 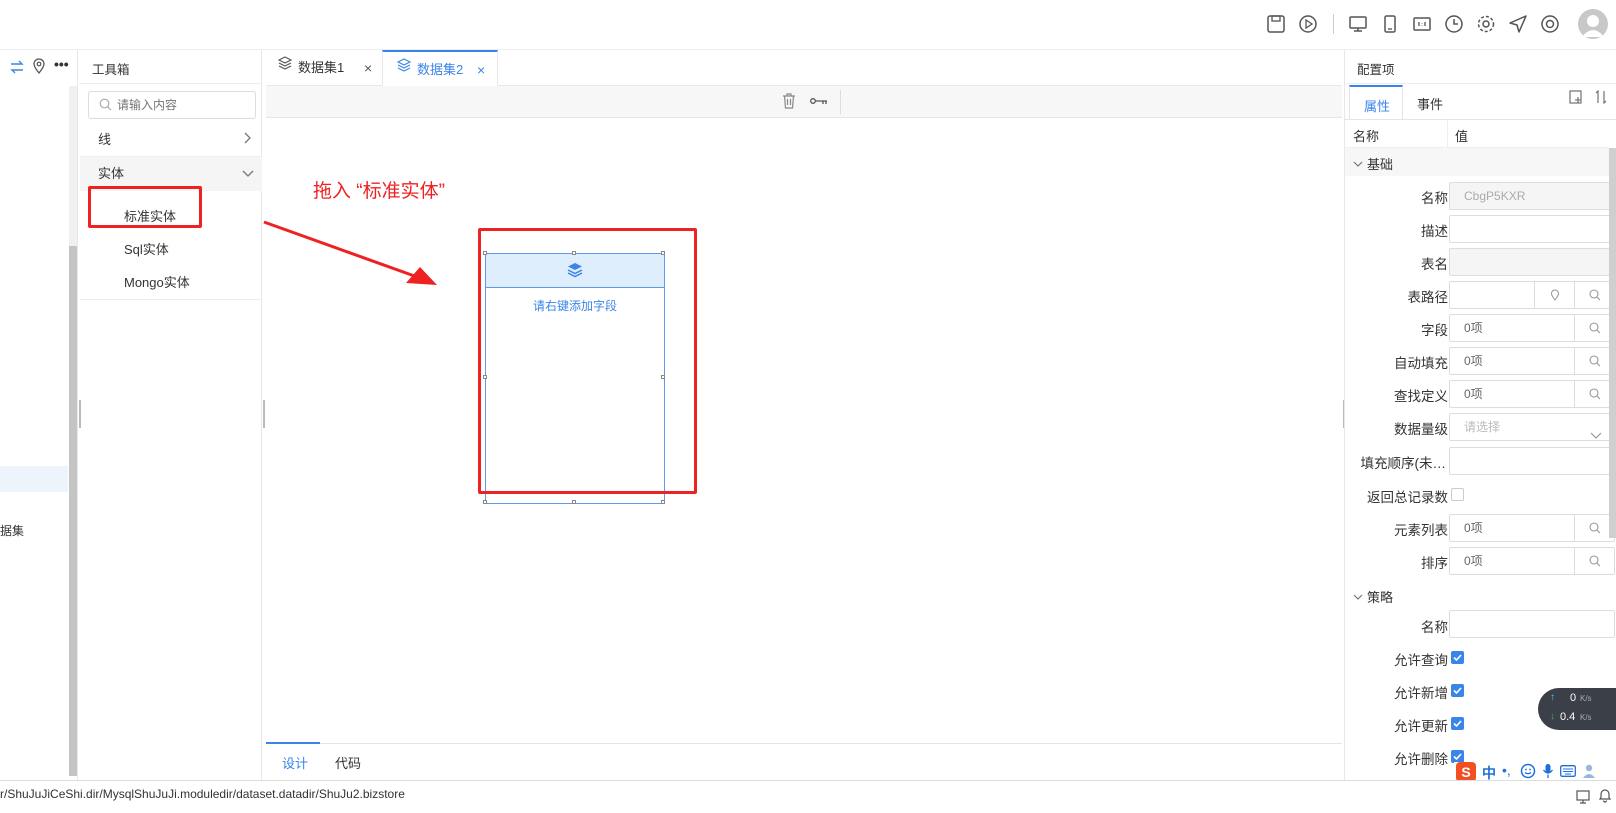 I want to click on play-icon, so click(x=1308, y=24).